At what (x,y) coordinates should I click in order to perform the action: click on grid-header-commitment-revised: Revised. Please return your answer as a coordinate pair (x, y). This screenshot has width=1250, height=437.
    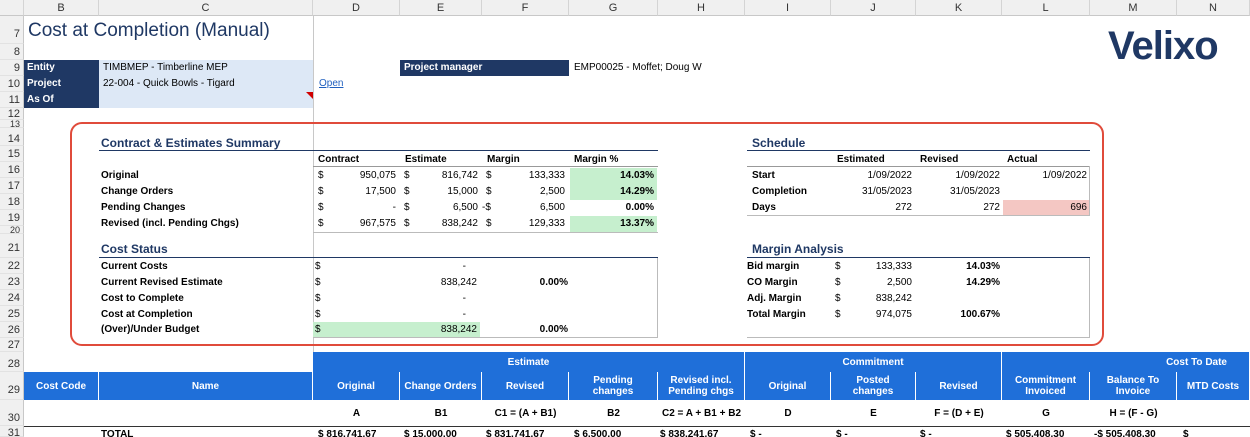
    Looking at the image, I should click on (959, 386).